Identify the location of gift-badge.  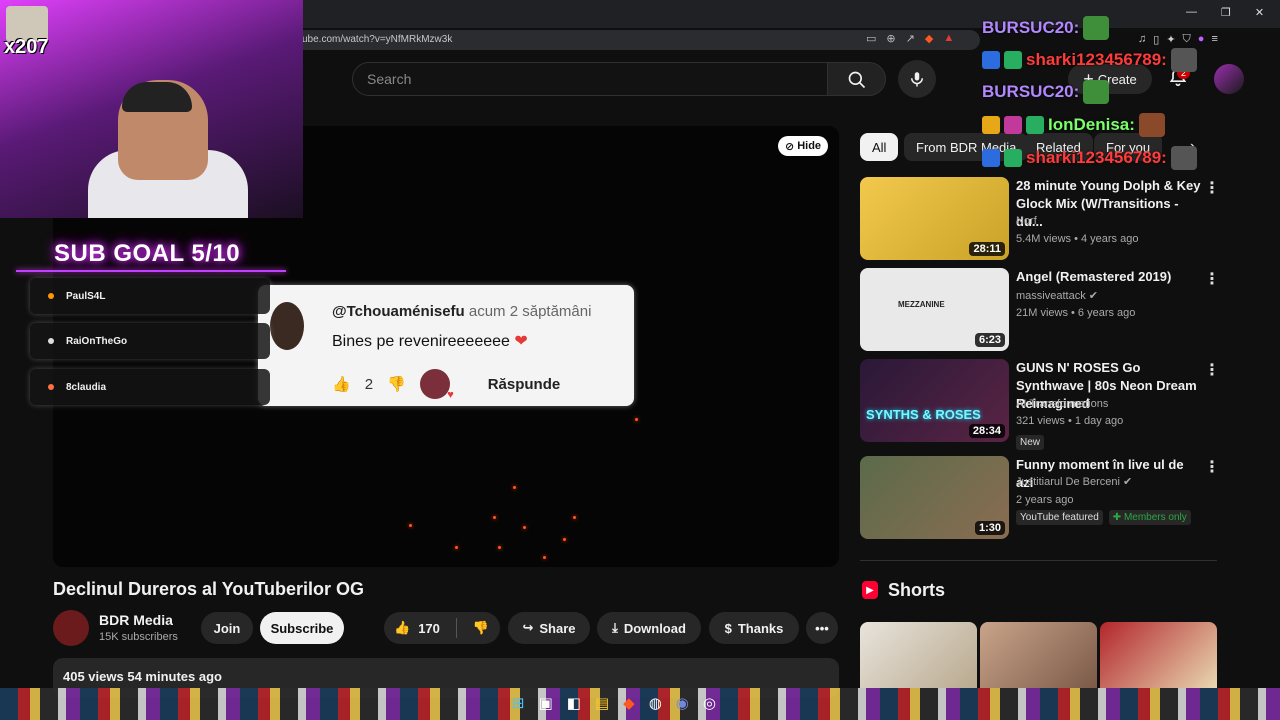
(1013, 158).